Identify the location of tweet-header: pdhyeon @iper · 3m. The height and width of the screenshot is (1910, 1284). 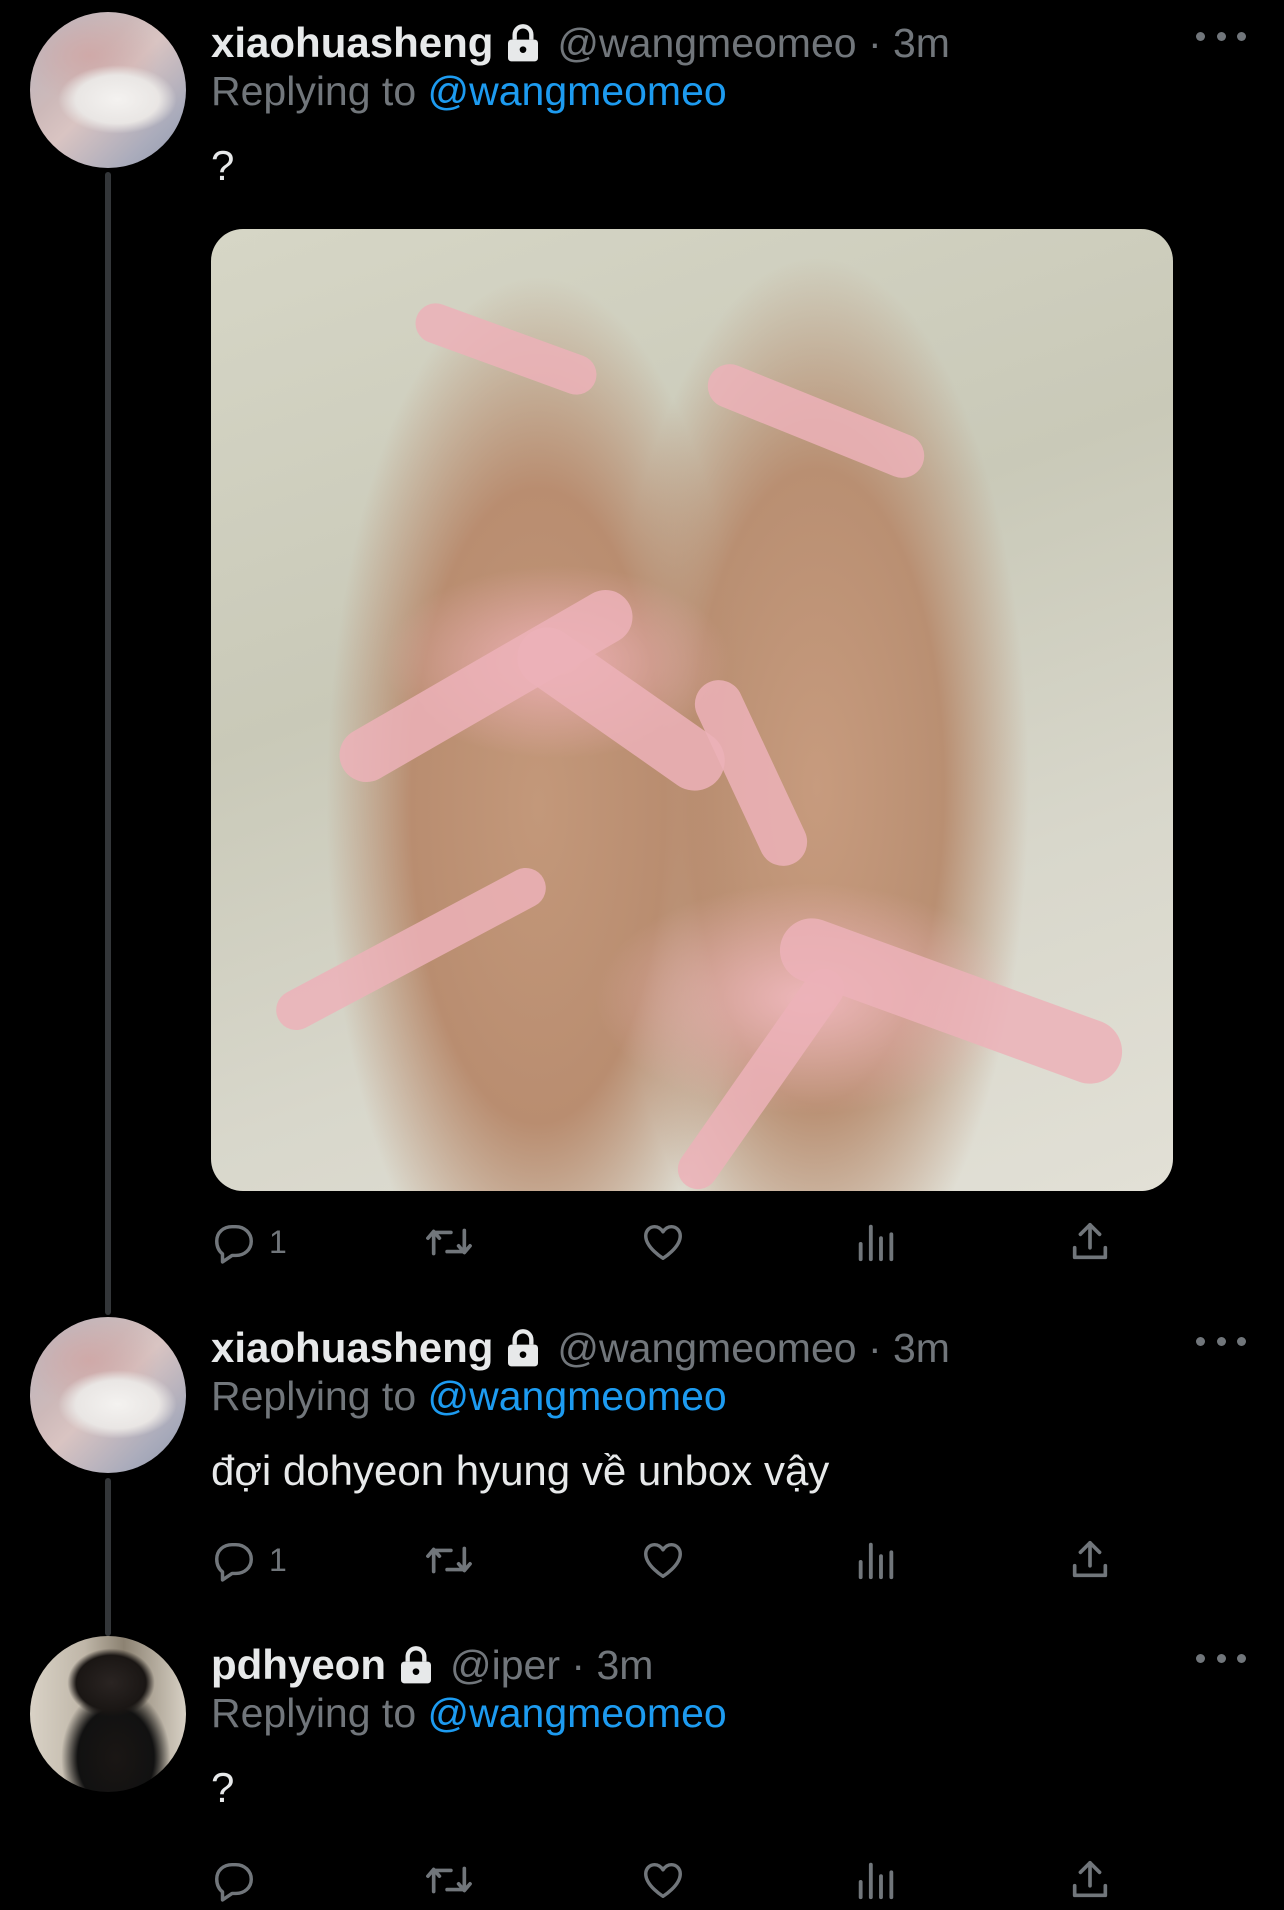
(432, 1665).